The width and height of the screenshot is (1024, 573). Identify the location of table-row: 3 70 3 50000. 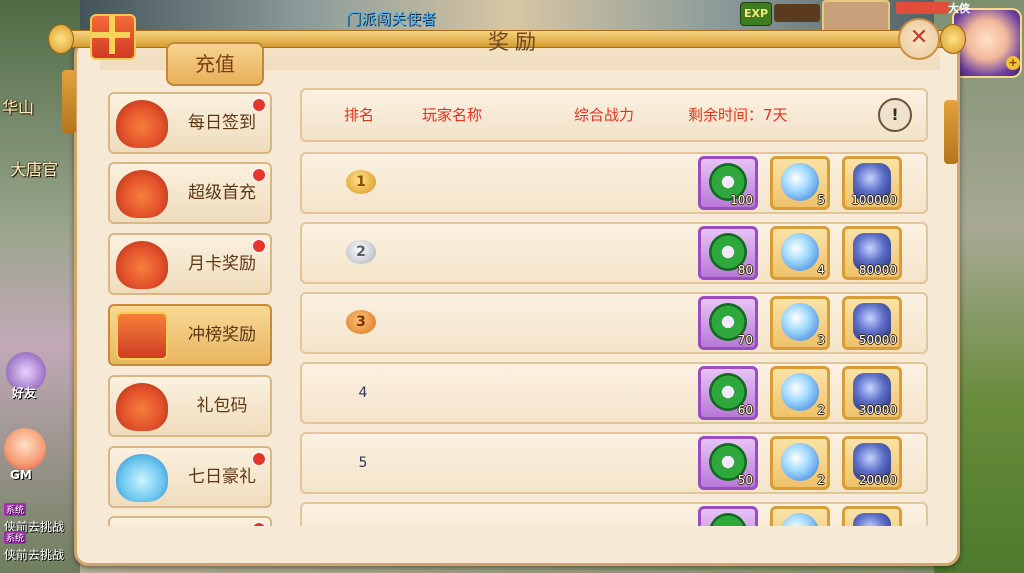
(614, 323).